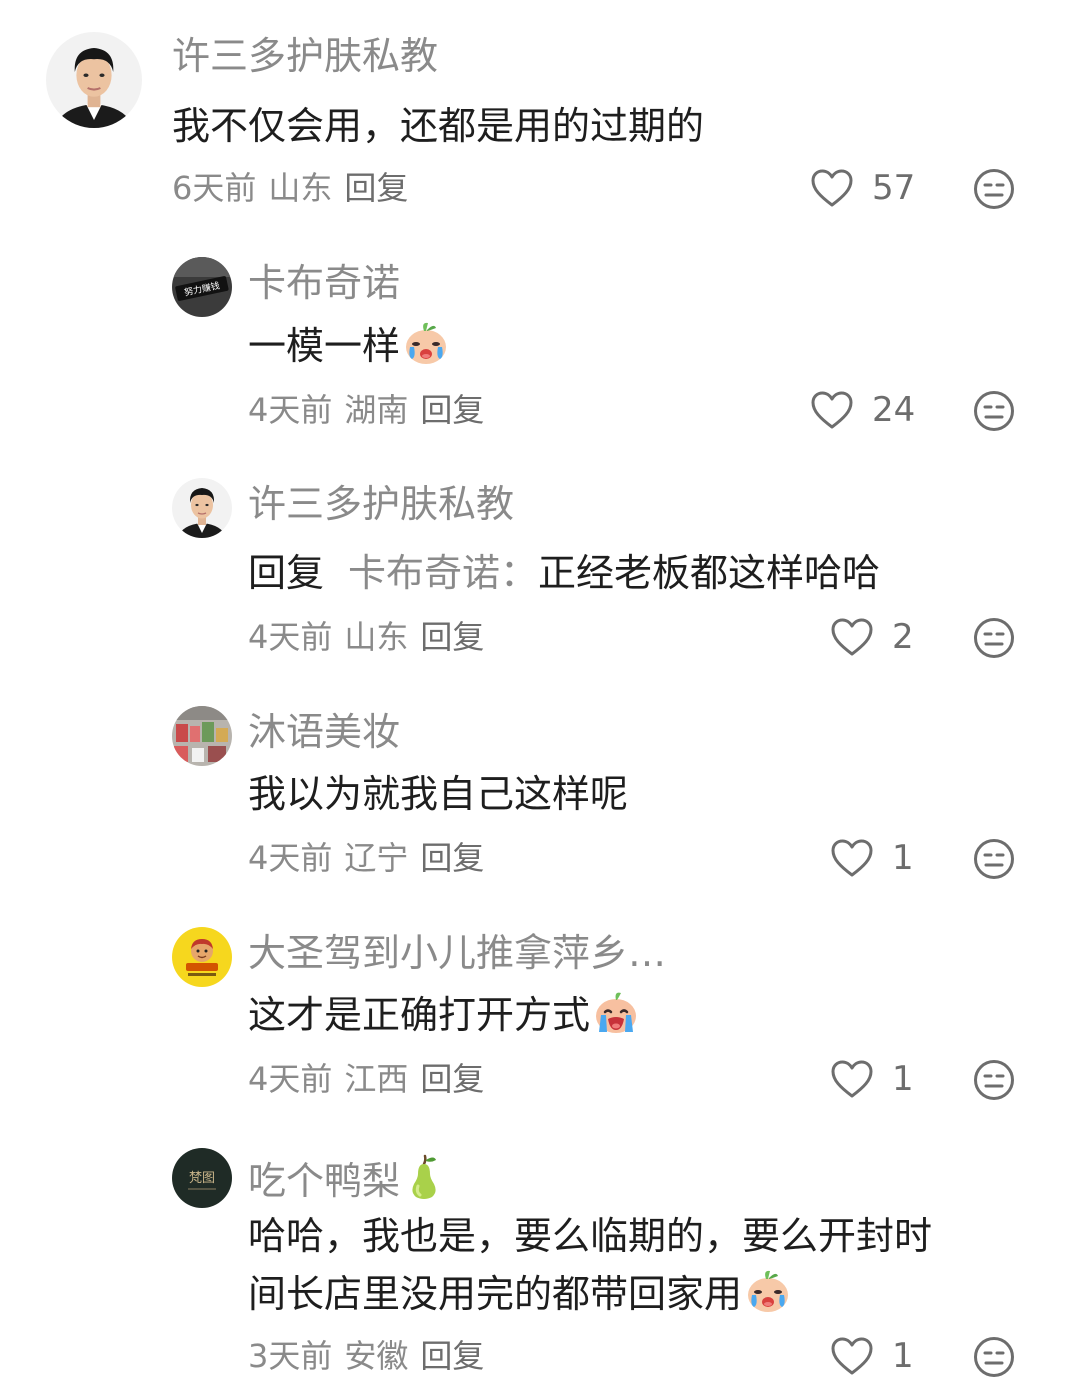 The height and width of the screenshot is (1378, 1080). What do you see at coordinates (214, 188) in the screenshot?
I see `comment-time: 6天前` at bounding box center [214, 188].